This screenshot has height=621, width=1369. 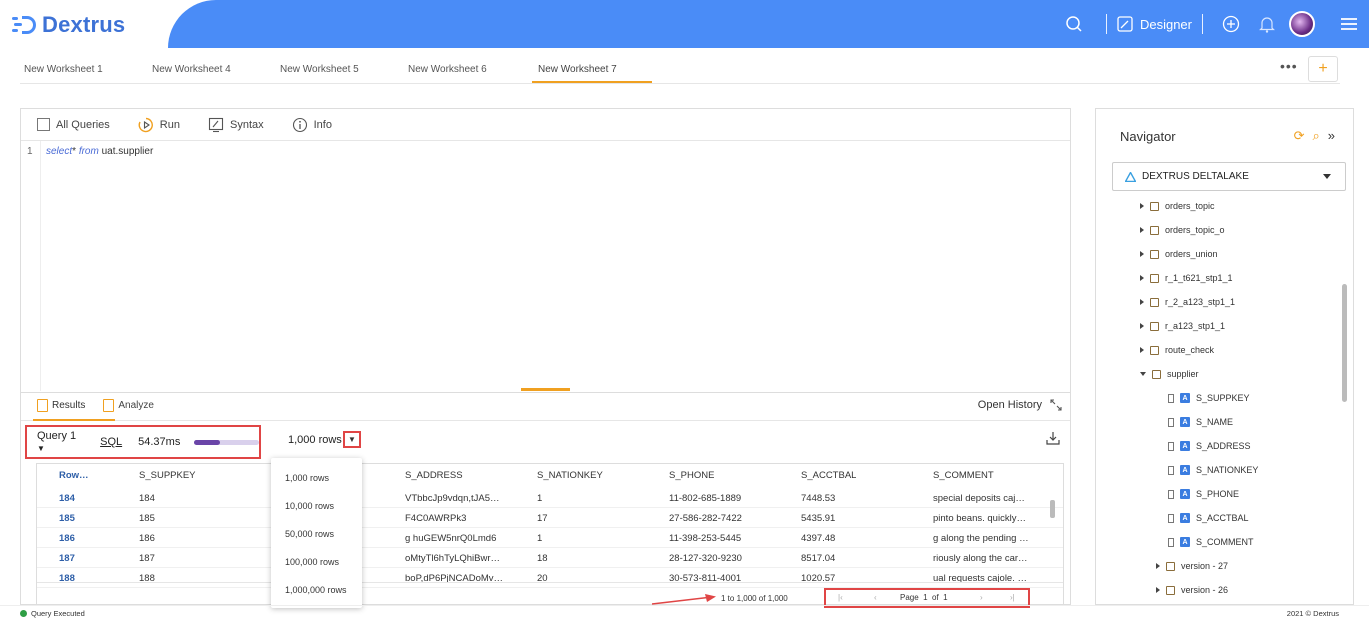 What do you see at coordinates (1182, 326) in the screenshot?
I see `tree-table-r-a123-stp1-1: r_a123_stp1_1` at bounding box center [1182, 326].